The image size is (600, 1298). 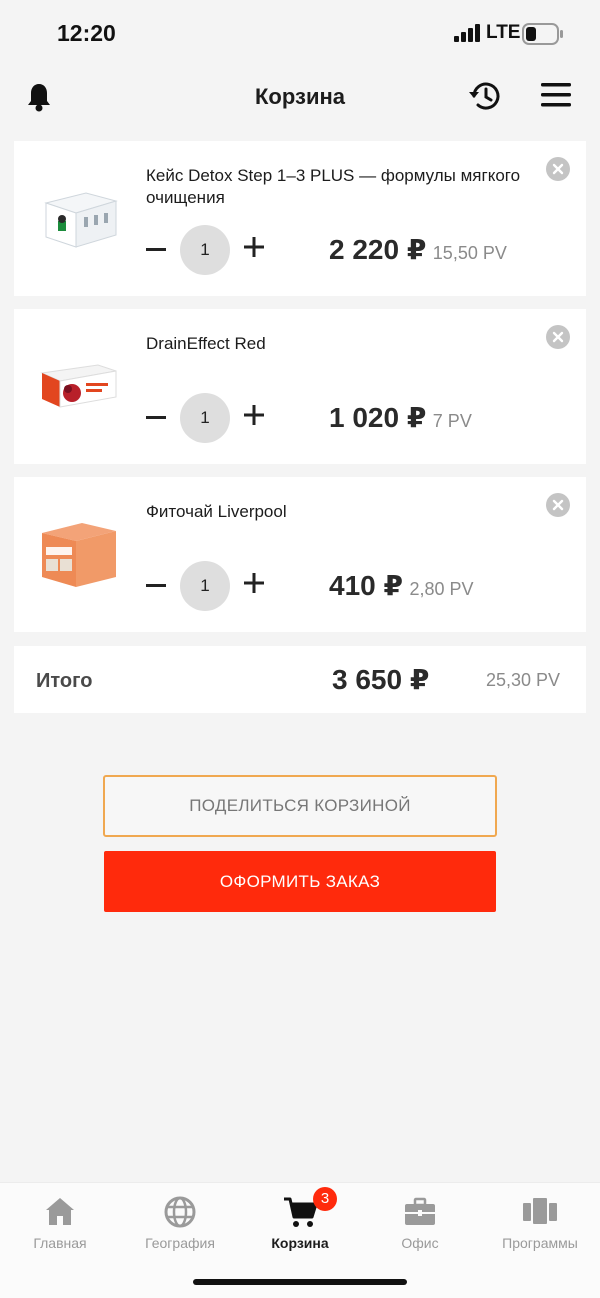 I want to click on price-row: 2 220 ₽ 15,50 PV, so click(x=418, y=249).